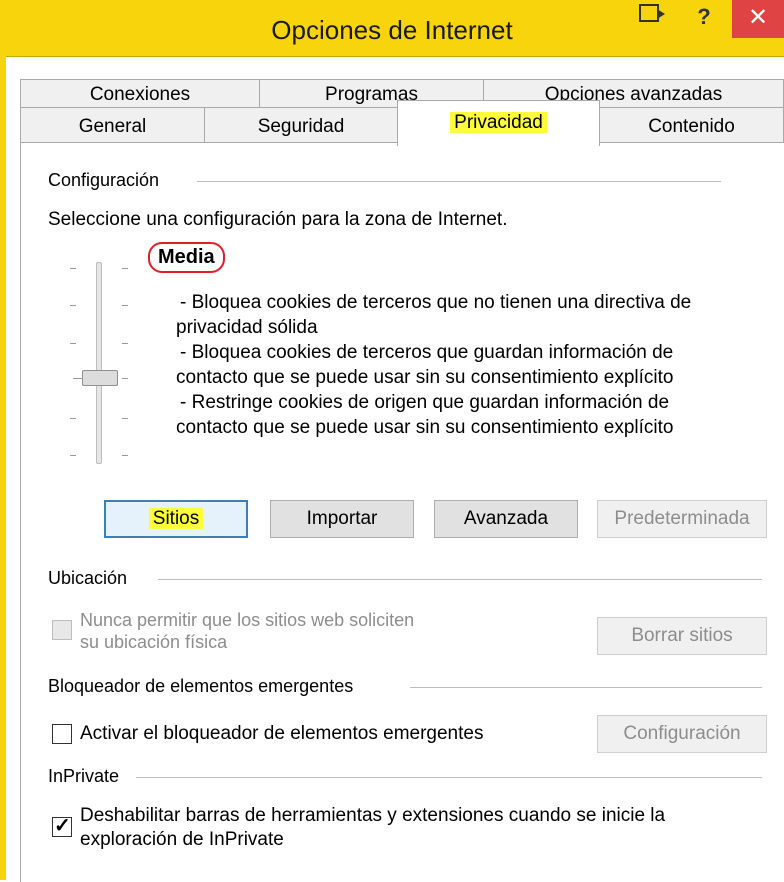  I want to click on slider-thumb, so click(95, 378).